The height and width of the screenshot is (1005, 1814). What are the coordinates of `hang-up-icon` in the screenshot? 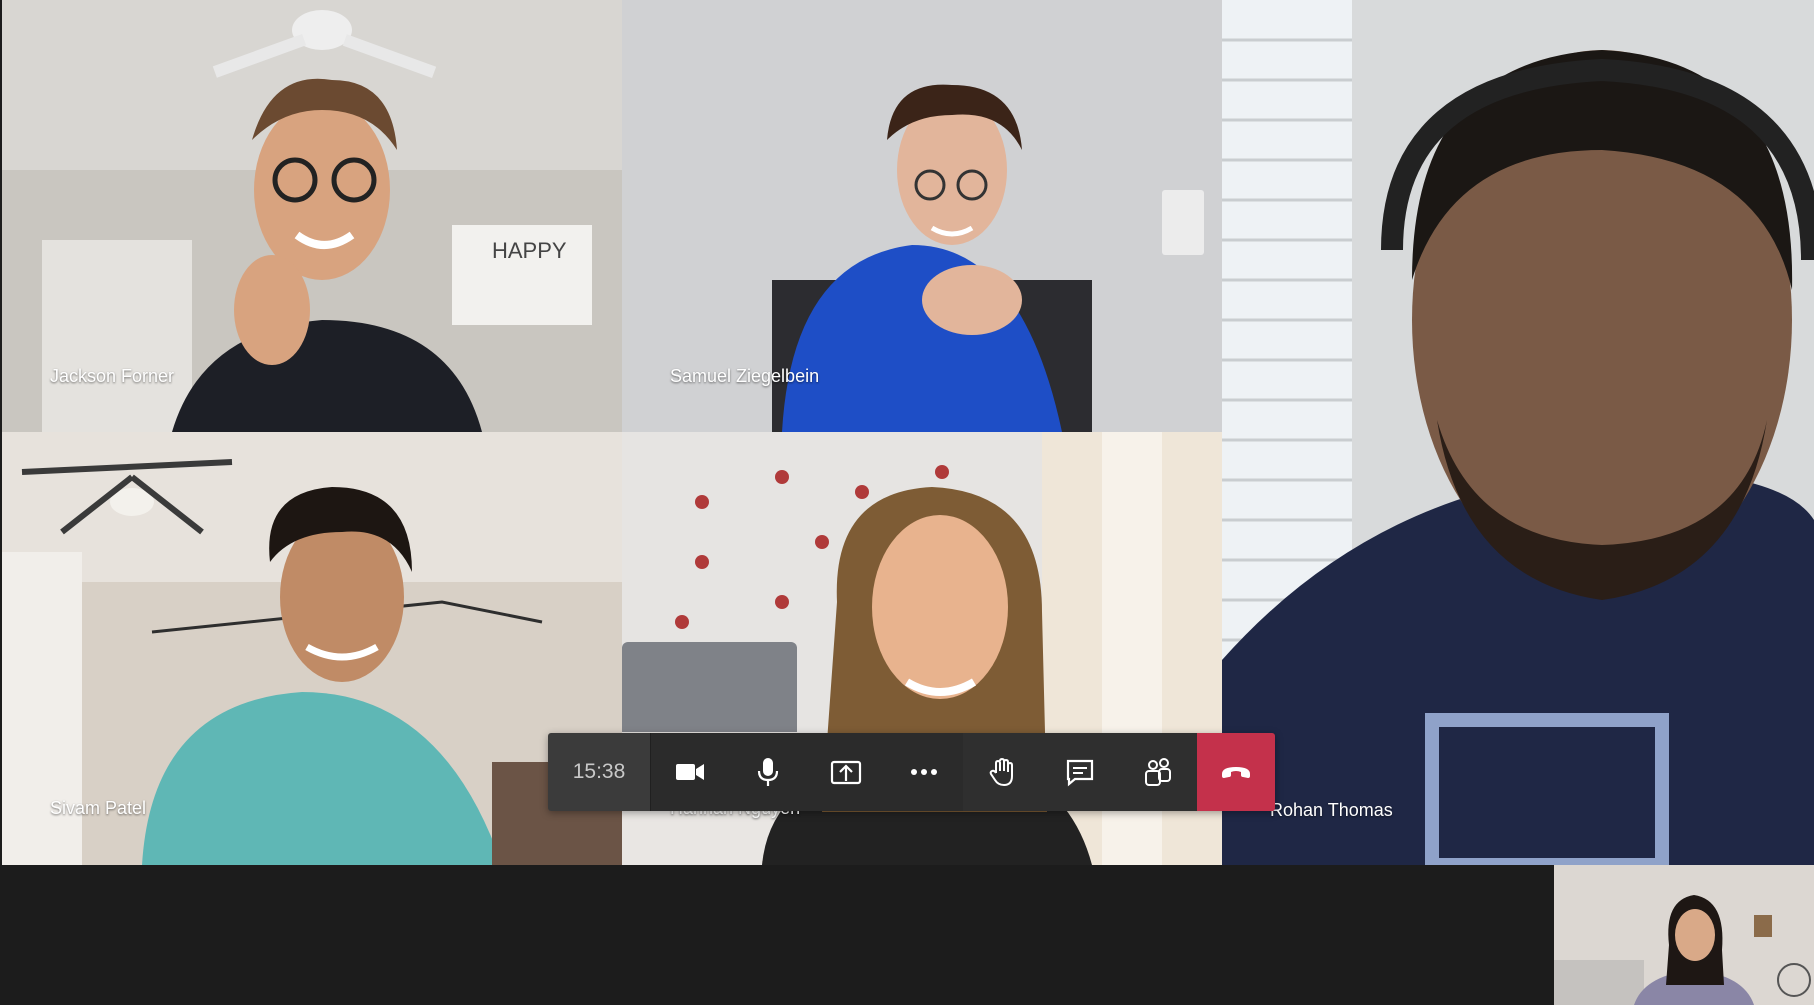 It's located at (1236, 772).